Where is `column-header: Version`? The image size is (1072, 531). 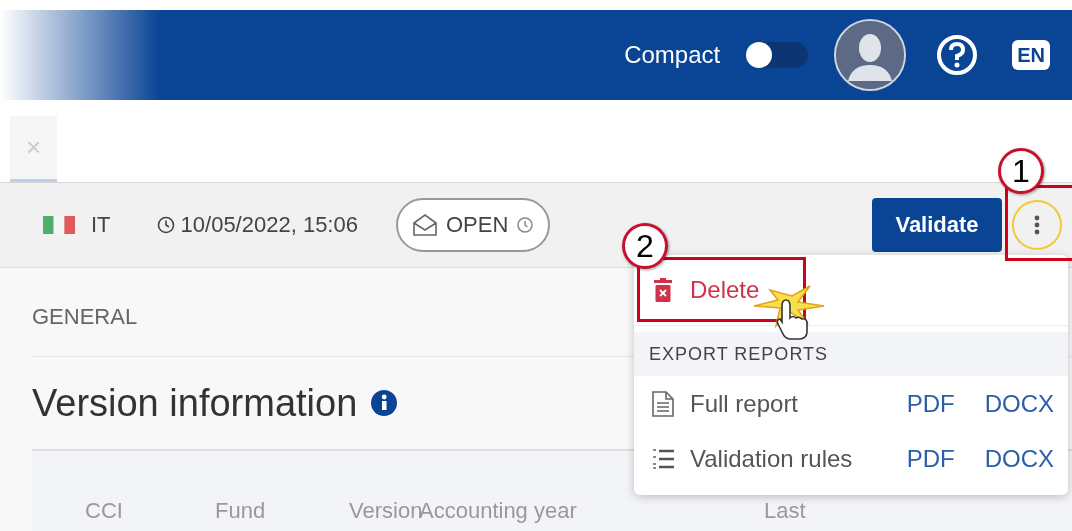
column-header: Version is located at coordinates (384, 511).